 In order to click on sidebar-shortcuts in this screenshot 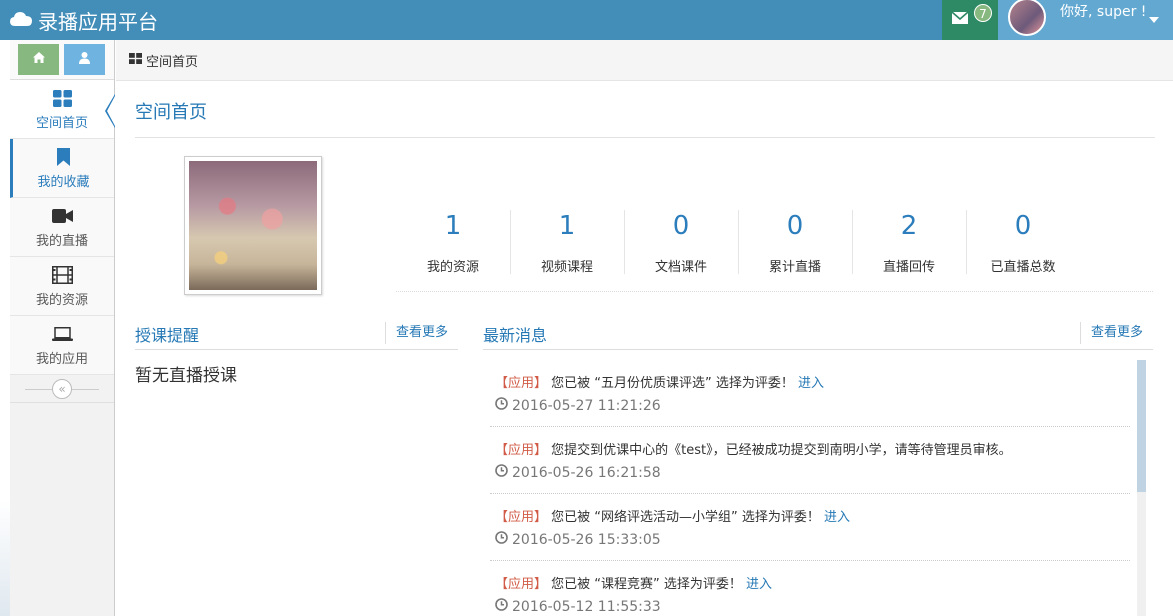, I will do `click(62, 60)`.